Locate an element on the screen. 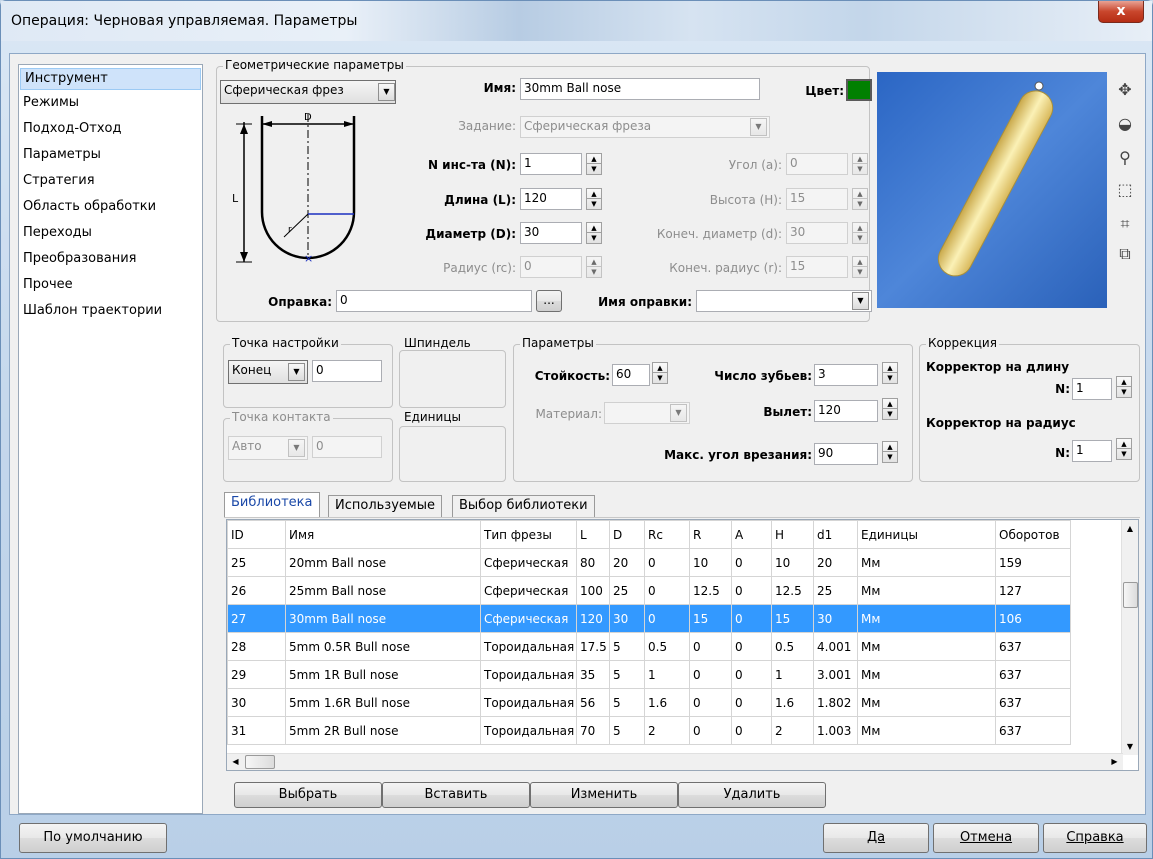 The image size is (1153, 859). ok-button: Да is located at coordinates (876, 838).